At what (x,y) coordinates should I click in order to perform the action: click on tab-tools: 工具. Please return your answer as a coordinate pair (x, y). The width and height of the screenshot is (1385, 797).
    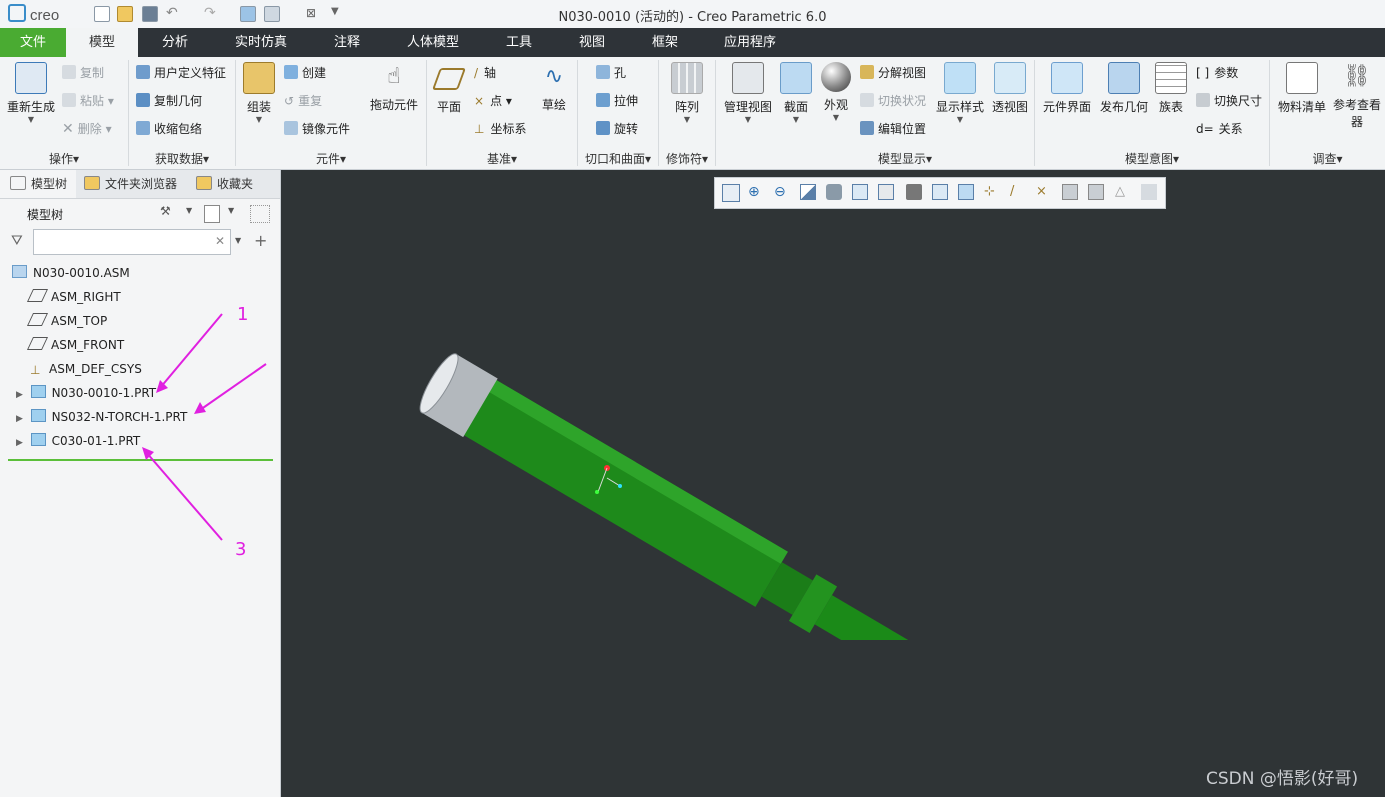
    Looking at the image, I should click on (519, 42).